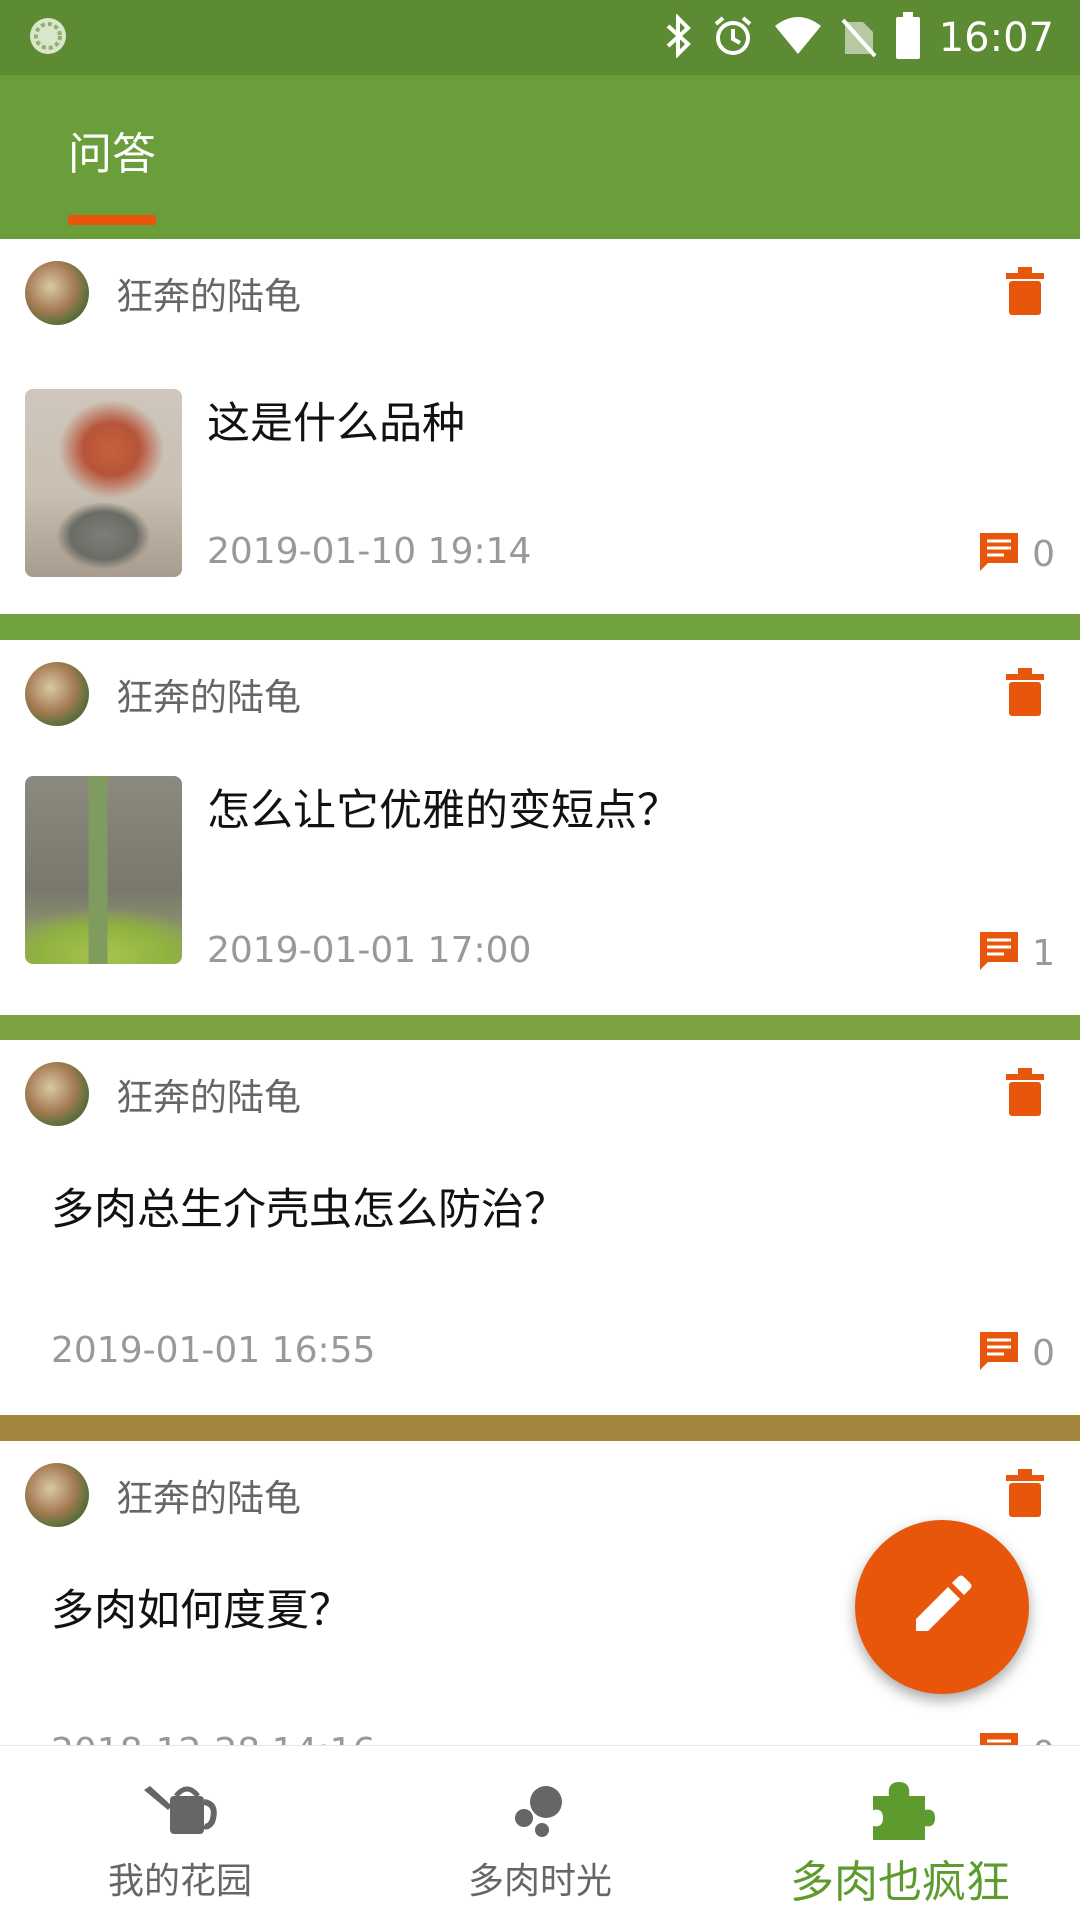 Image resolution: width=1080 pixels, height=1920 pixels. Describe the element at coordinates (369, 551) in the screenshot. I see `post-time: 2019-01-10 19:14` at that location.